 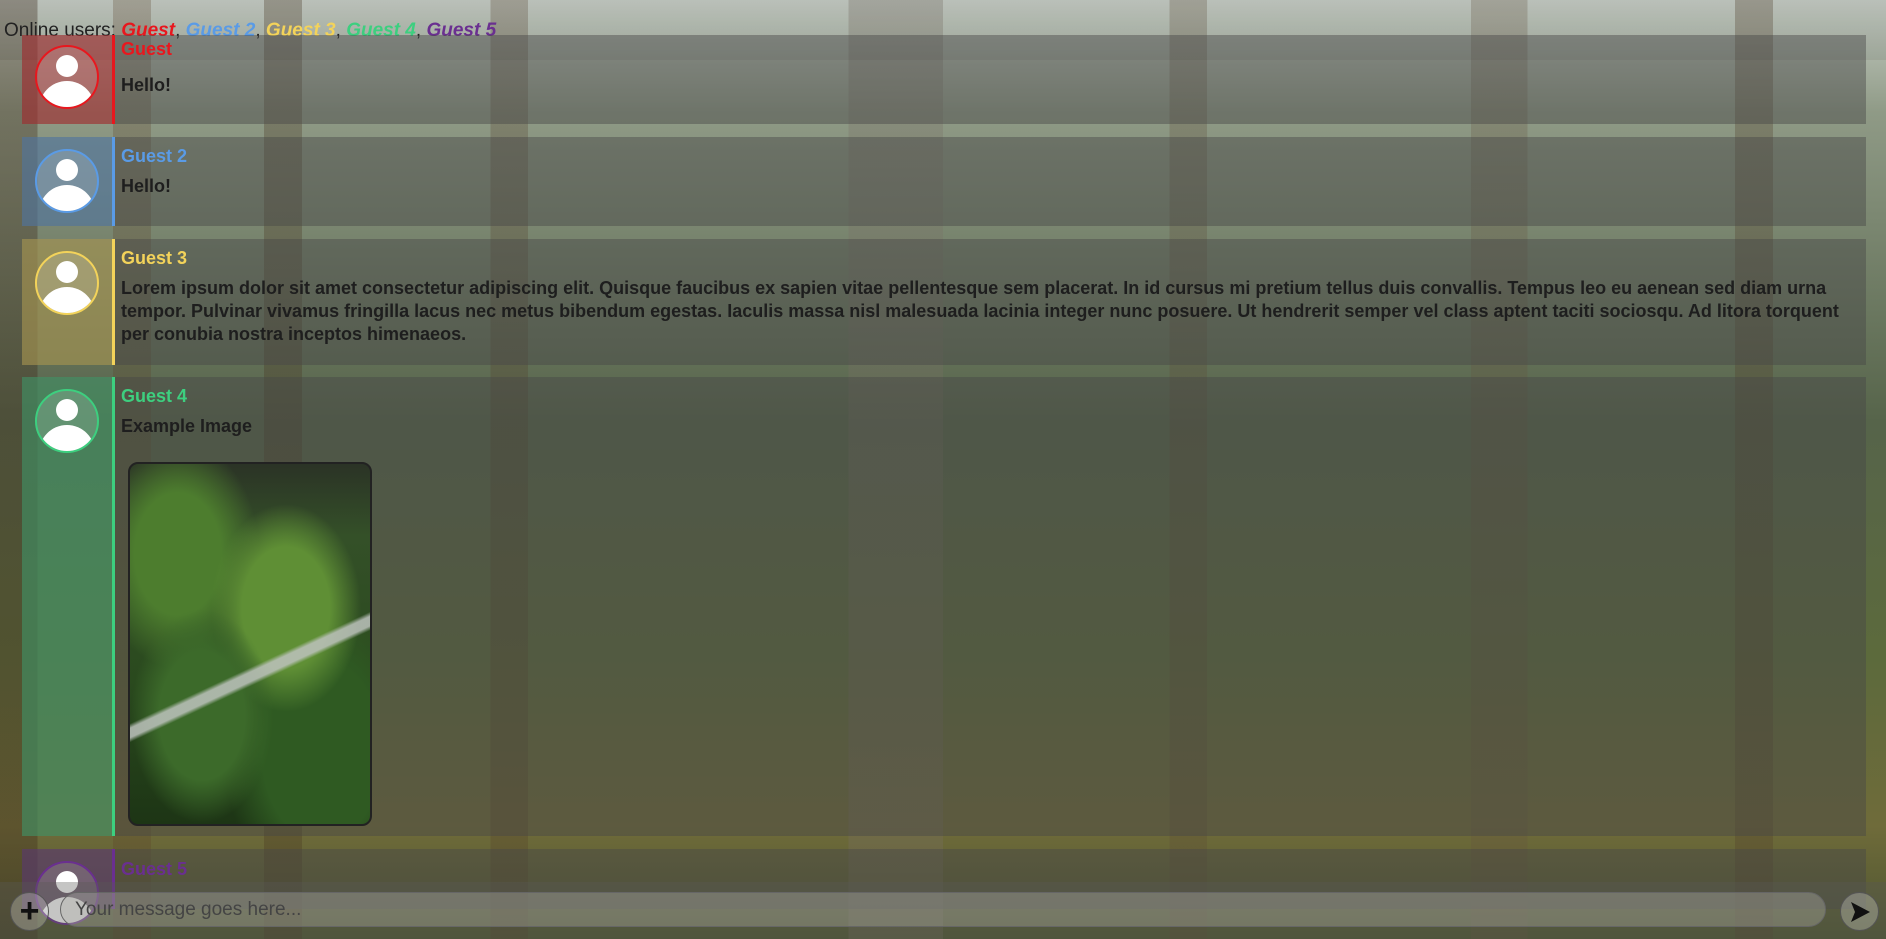 I want to click on message-text: Example Image, so click(x=187, y=426).